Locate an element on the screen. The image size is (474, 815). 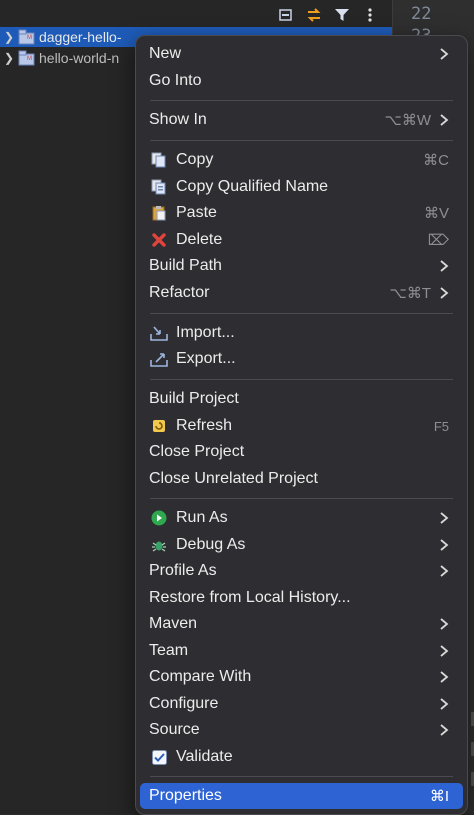
menu-item-validate: Validate is located at coordinates (301, 757).